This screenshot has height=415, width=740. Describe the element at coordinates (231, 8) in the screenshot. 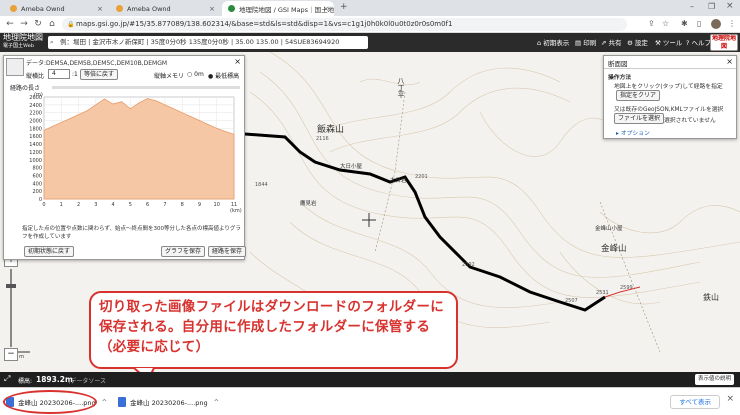

I see `gsi-favicon-icon` at that location.